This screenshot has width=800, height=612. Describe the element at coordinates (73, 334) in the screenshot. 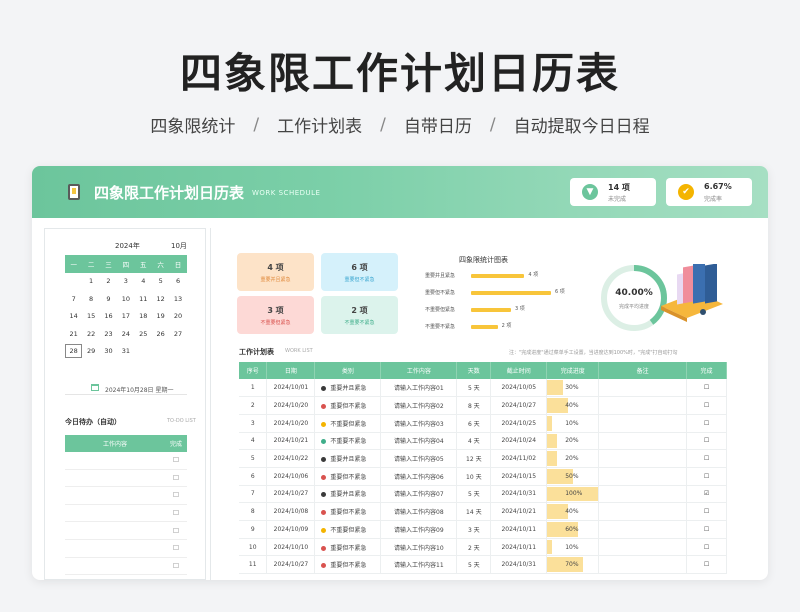

I see `calendar-day: 21` at that location.